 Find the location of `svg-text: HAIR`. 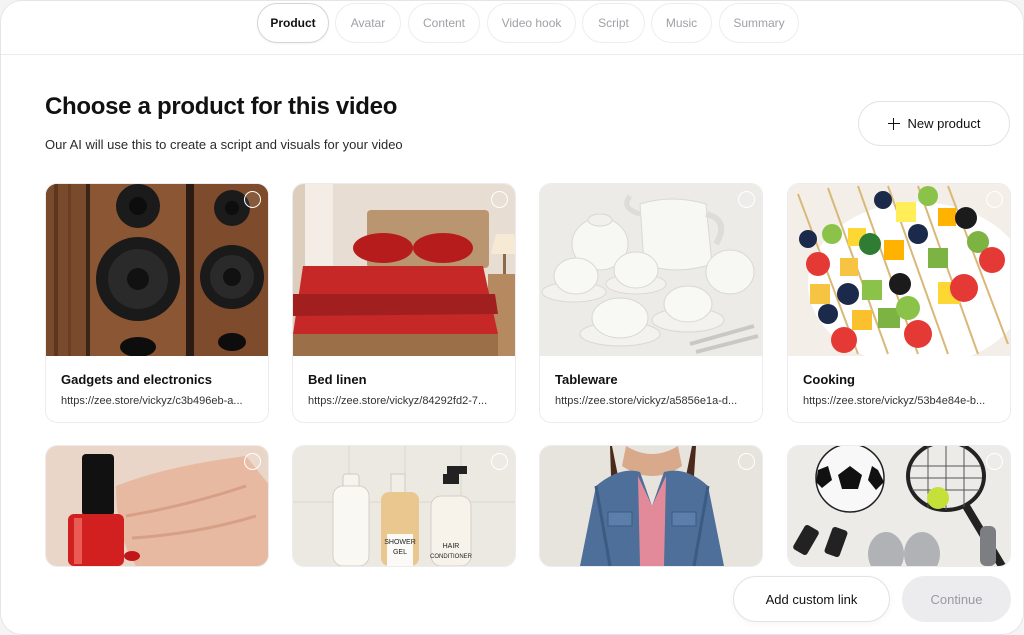

svg-text: HAIR is located at coordinates (451, 546).